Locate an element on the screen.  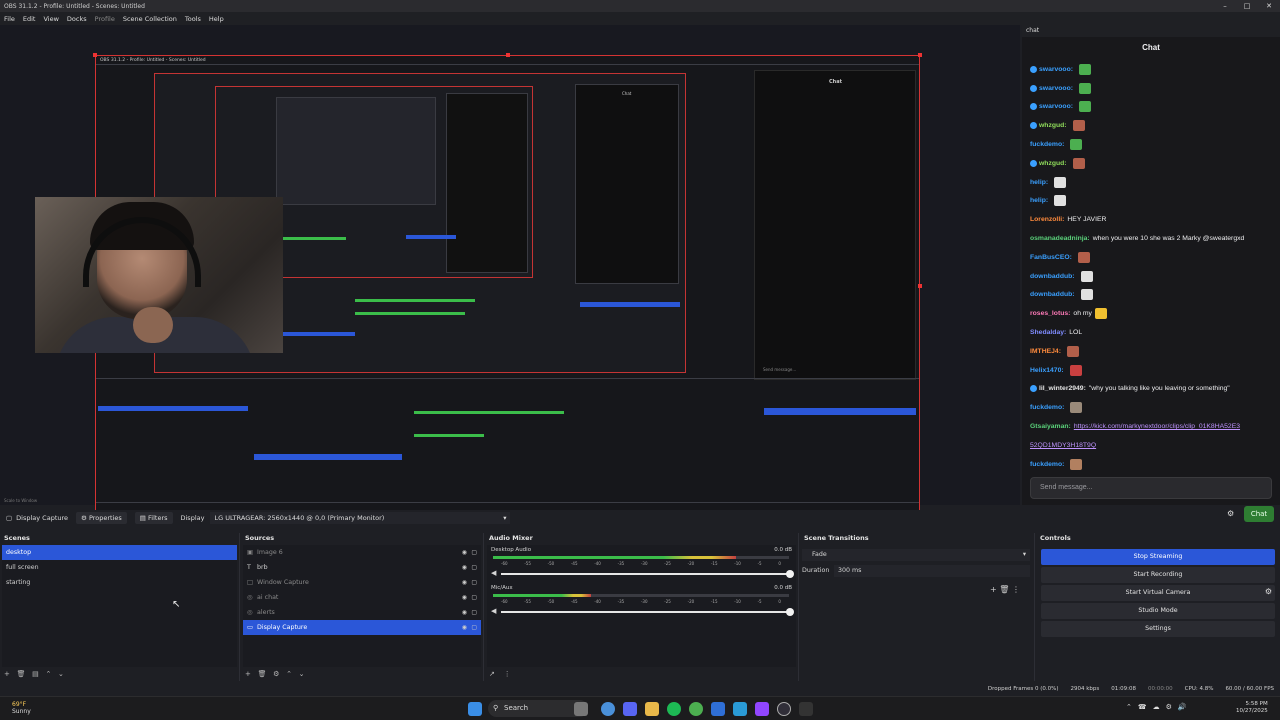
source-item: ◎ alerts ◉ ▢ is located at coordinates (362, 612).